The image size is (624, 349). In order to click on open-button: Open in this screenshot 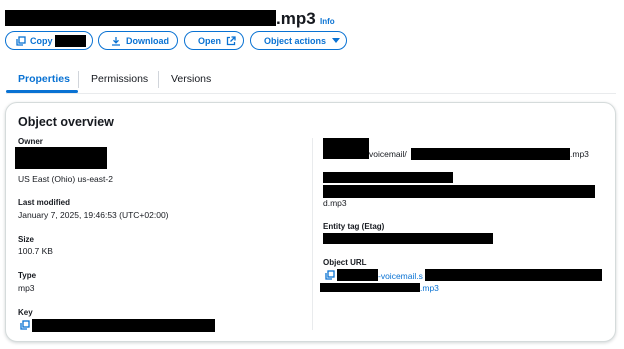, I will do `click(214, 40)`.